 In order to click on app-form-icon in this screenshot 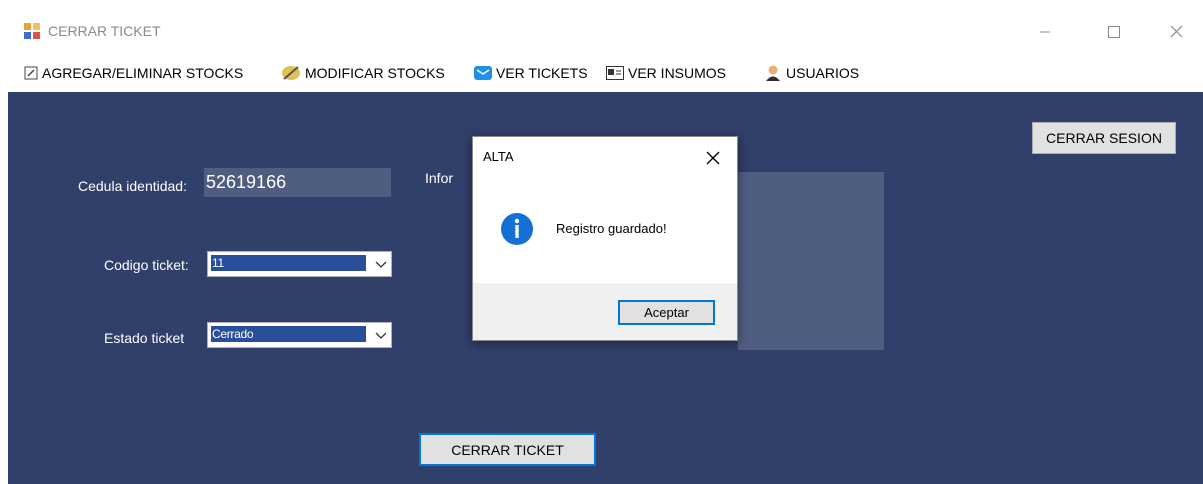, I will do `click(32, 31)`.